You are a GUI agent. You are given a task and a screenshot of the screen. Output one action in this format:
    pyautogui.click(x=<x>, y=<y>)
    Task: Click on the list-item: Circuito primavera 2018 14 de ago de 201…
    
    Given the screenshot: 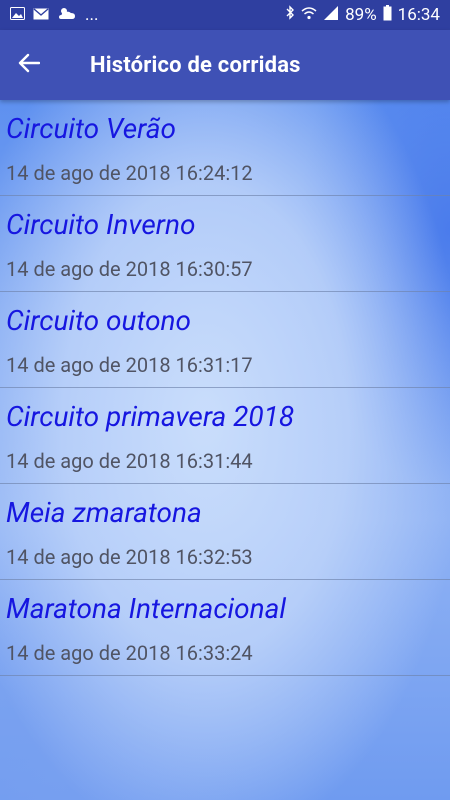 What is the action you would take?
    pyautogui.click(x=225, y=436)
    